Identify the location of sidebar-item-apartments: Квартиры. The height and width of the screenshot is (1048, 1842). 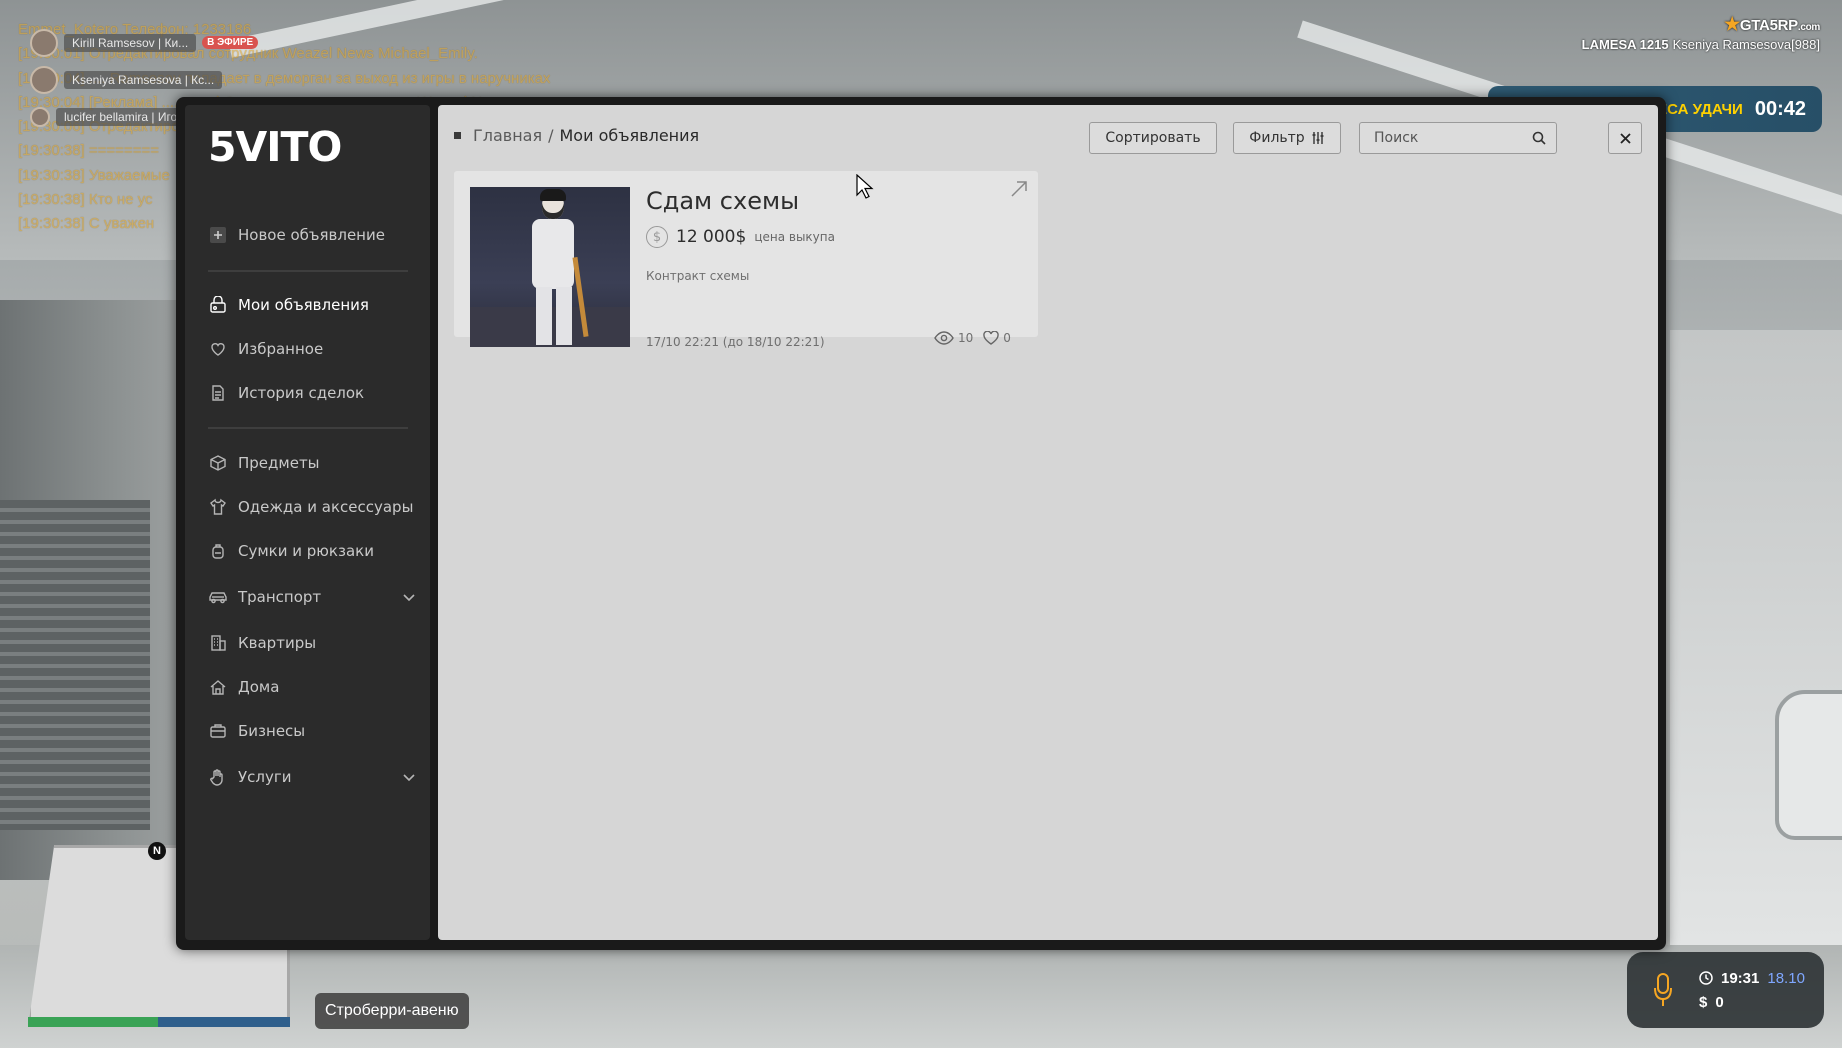
(313, 643).